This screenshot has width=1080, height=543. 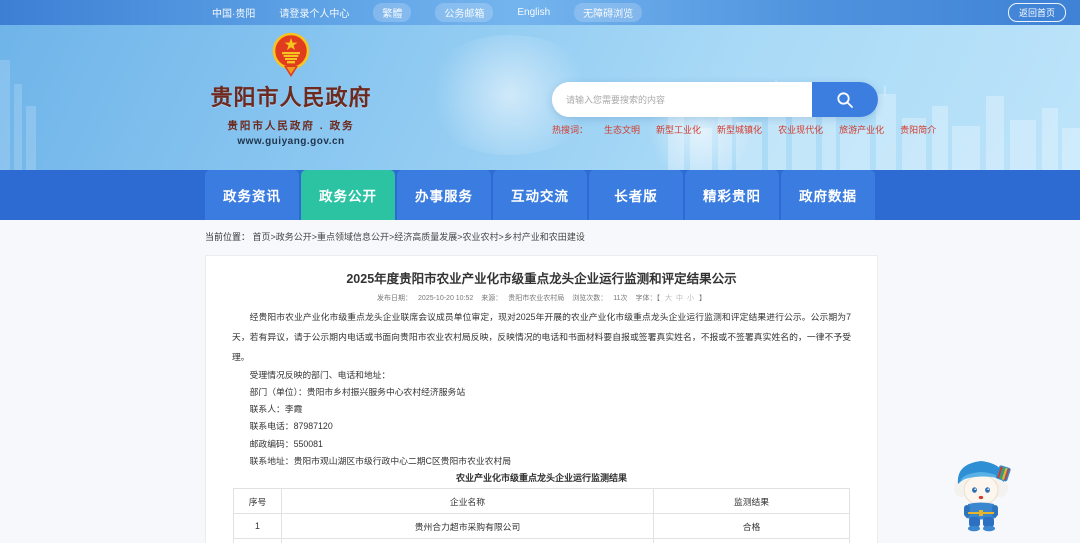 I want to click on cell-index: 2, so click(x=257, y=540).